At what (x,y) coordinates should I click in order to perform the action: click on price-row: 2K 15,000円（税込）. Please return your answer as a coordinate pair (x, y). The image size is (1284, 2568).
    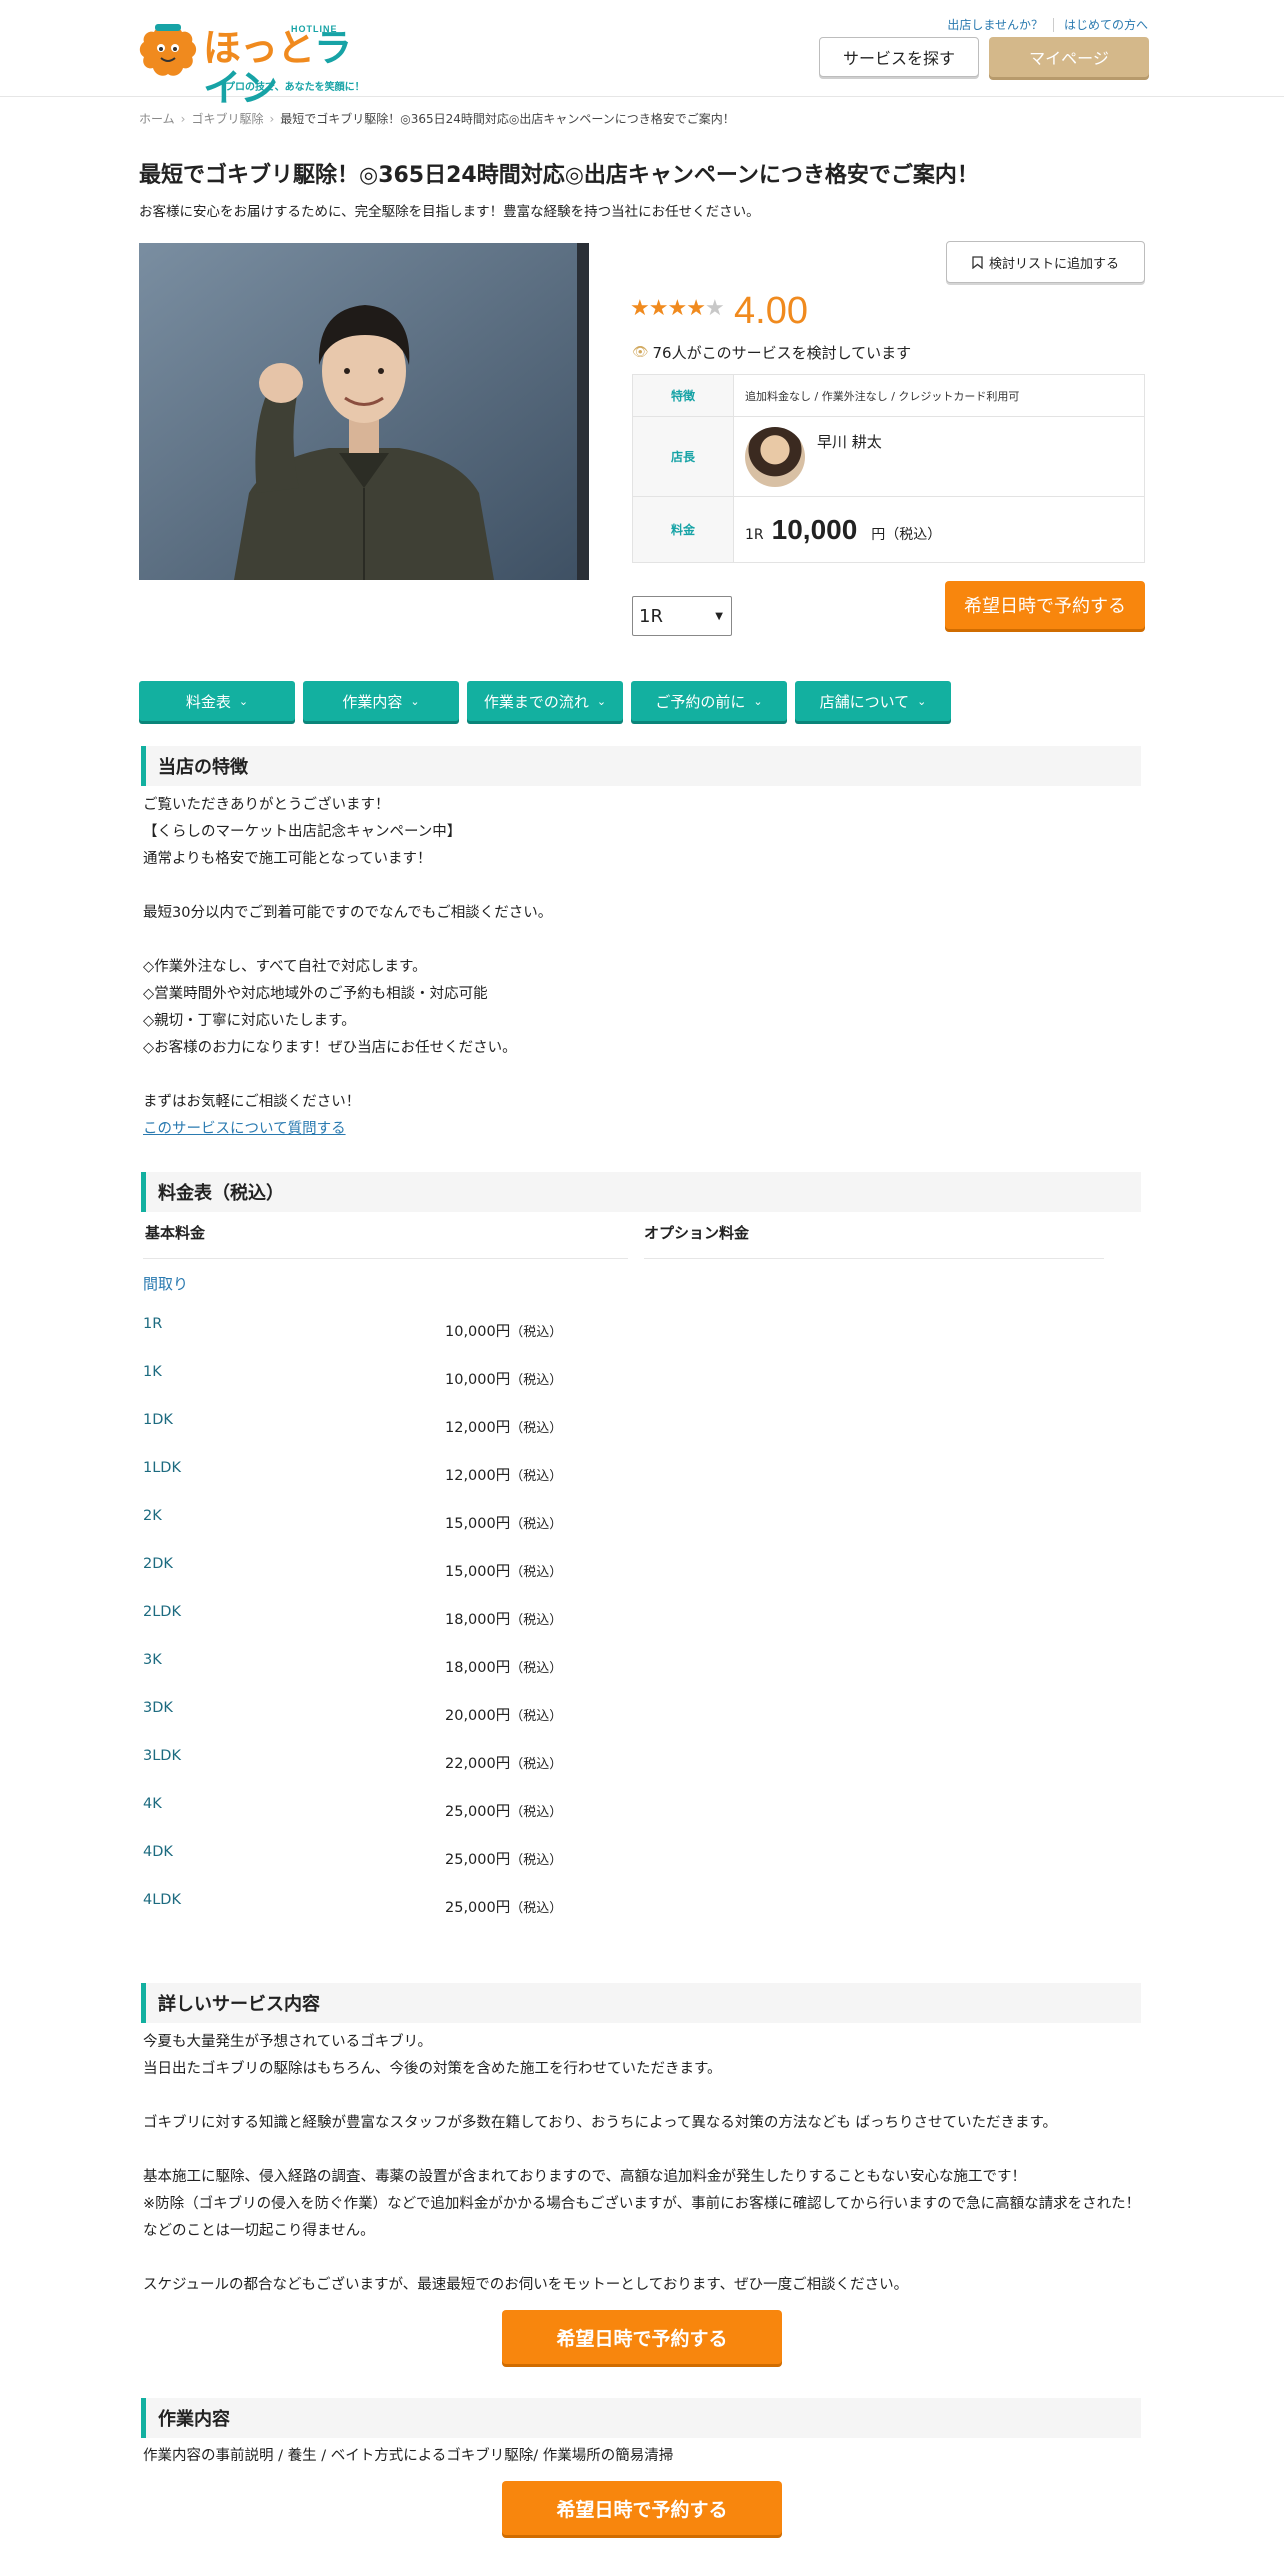
    Looking at the image, I should click on (353, 1520).